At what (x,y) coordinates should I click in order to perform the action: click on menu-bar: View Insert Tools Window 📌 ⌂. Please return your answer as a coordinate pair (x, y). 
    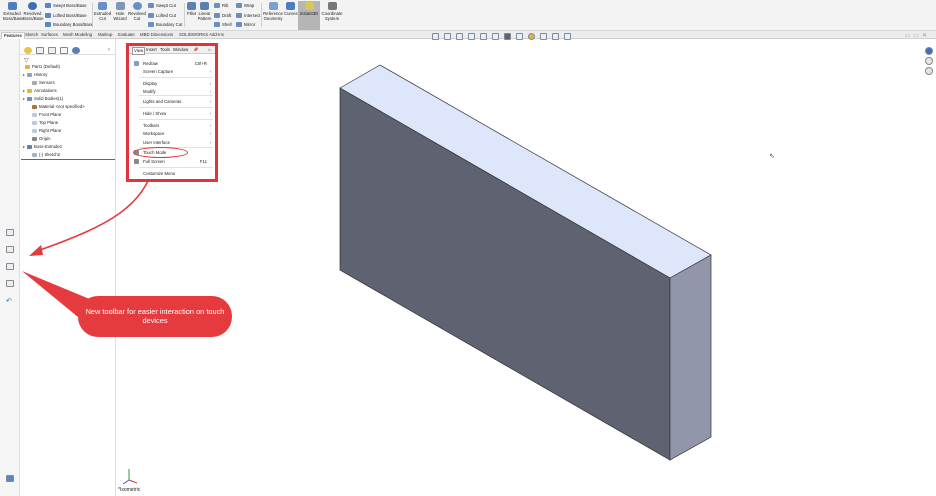
    Looking at the image, I should click on (172, 50).